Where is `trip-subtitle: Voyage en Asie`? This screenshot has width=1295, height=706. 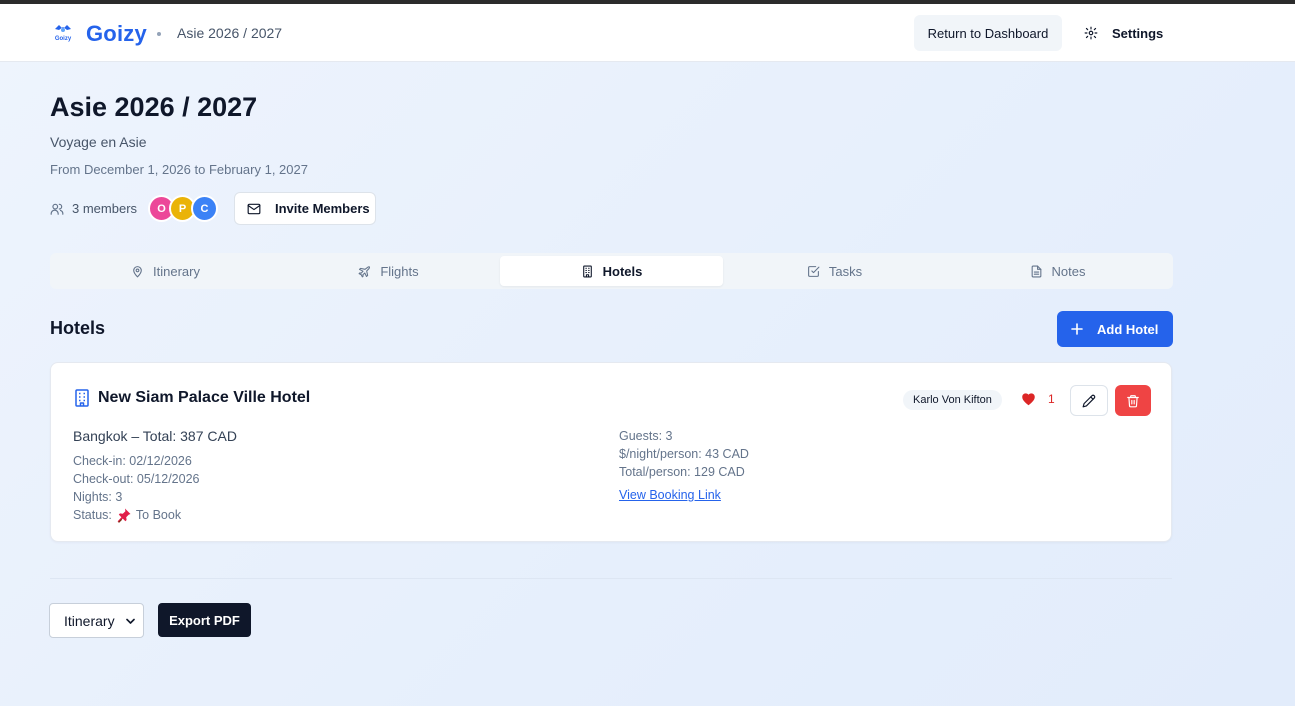 trip-subtitle: Voyage en Asie is located at coordinates (98, 142).